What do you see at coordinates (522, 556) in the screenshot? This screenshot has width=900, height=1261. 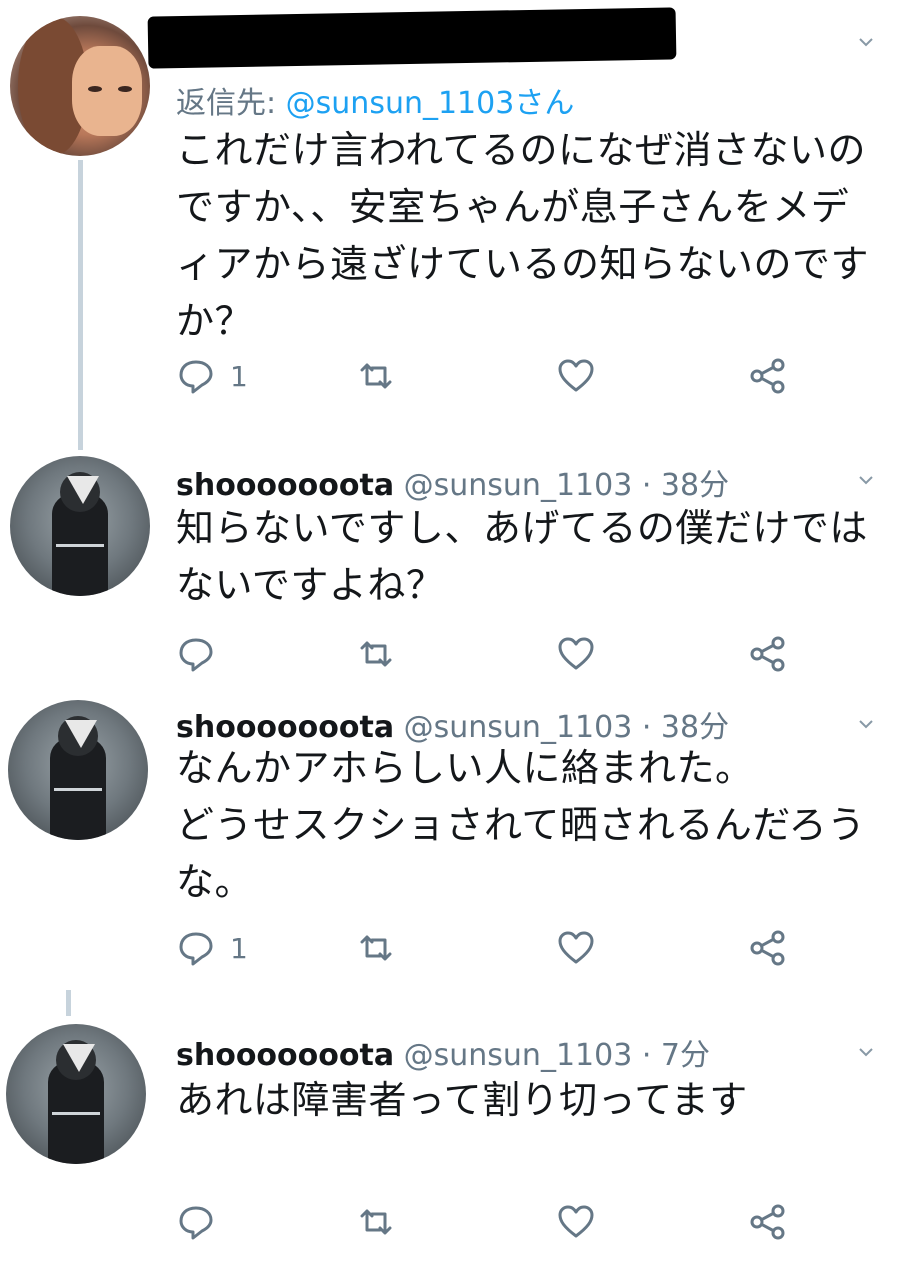 I see `tweet-text: 知らないですし、あげてるの僕だけでは ないですよね？` at bounding box center [522, 556].